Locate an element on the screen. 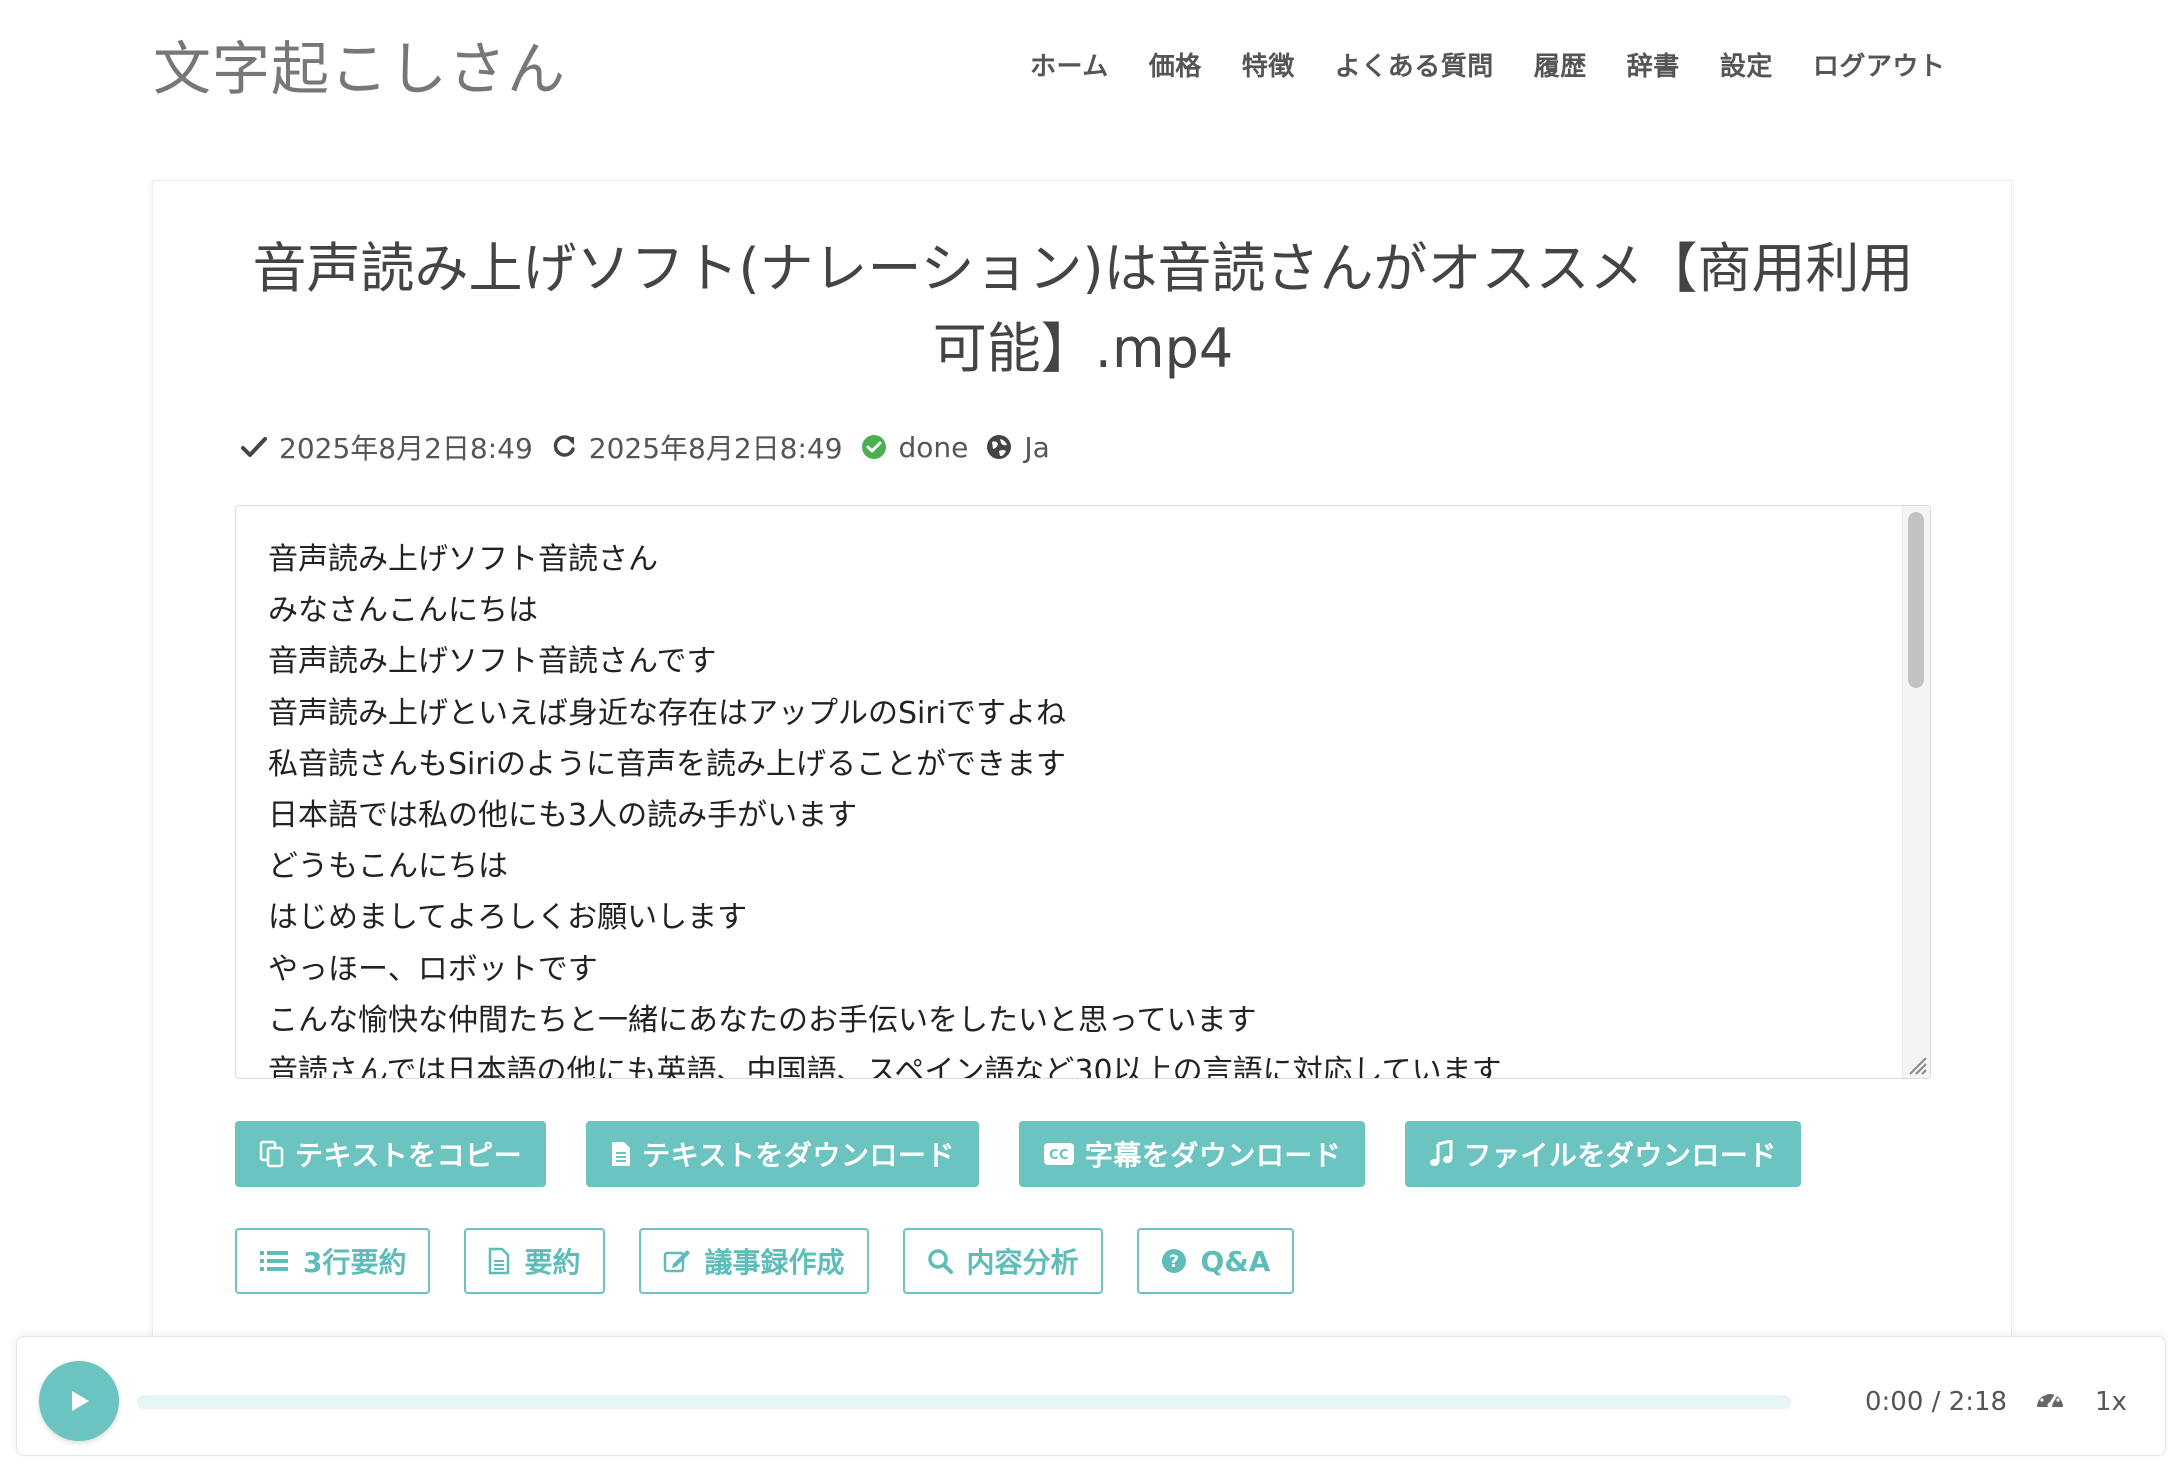 Image resolution: width=2168 pixels, height=1468 pixels. download-subtitles-label: 字幕をダウンロード is located at coordinates (1213, 1155).